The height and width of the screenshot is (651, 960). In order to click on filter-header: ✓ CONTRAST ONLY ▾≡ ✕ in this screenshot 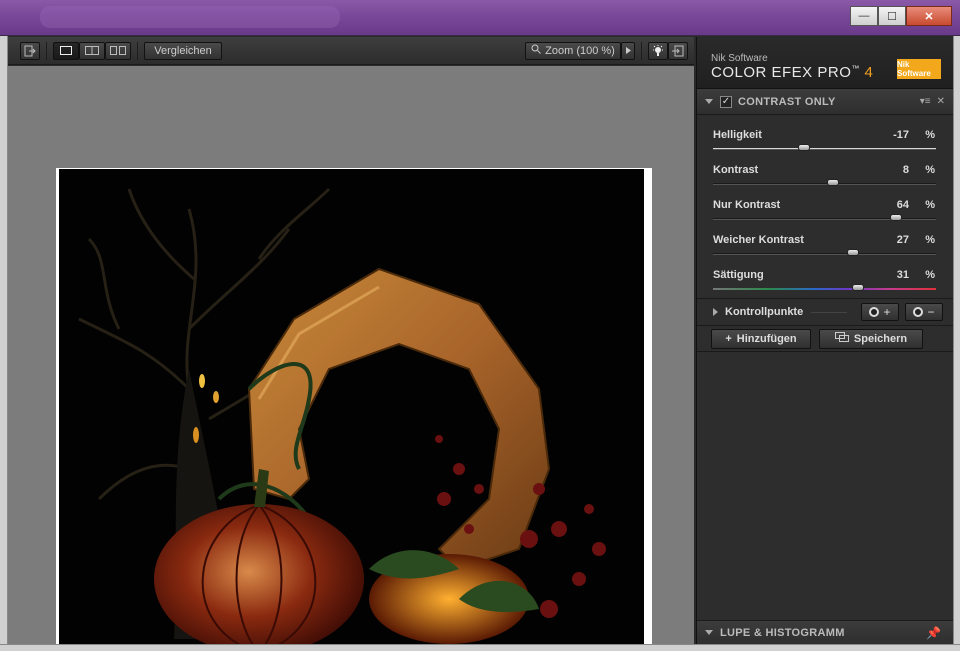, I will do `click(825, 102)`.